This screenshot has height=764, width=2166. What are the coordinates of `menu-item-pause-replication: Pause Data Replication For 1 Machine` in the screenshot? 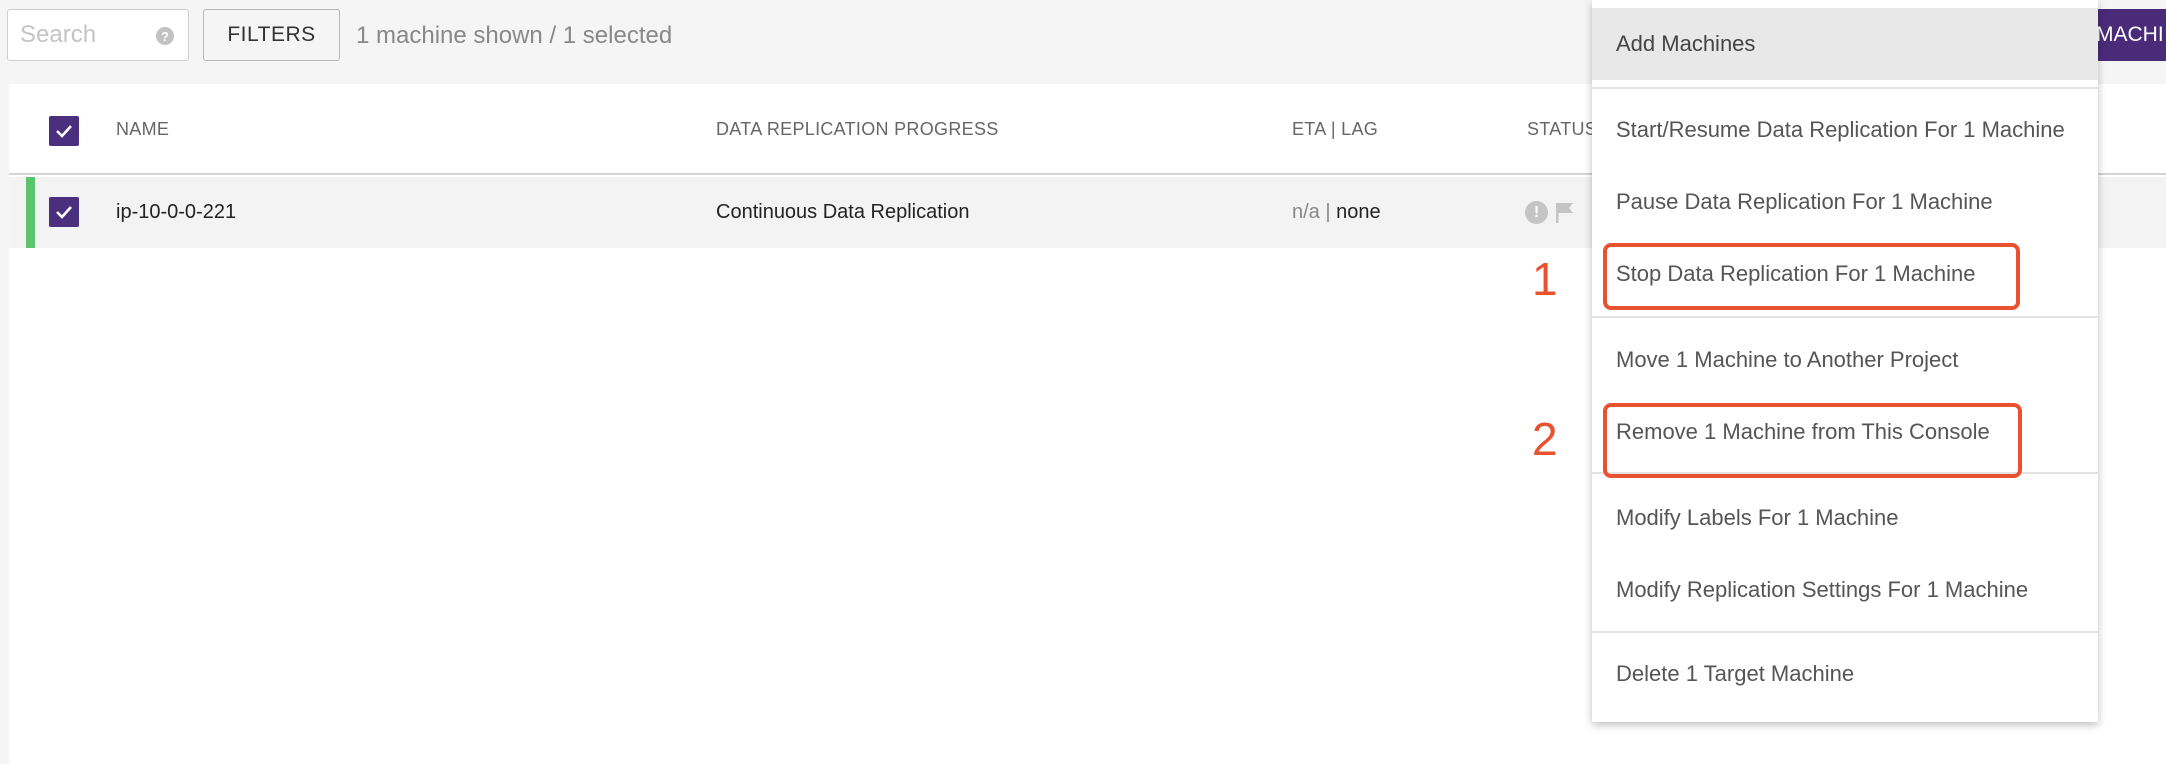 It's located at (1845, 202).